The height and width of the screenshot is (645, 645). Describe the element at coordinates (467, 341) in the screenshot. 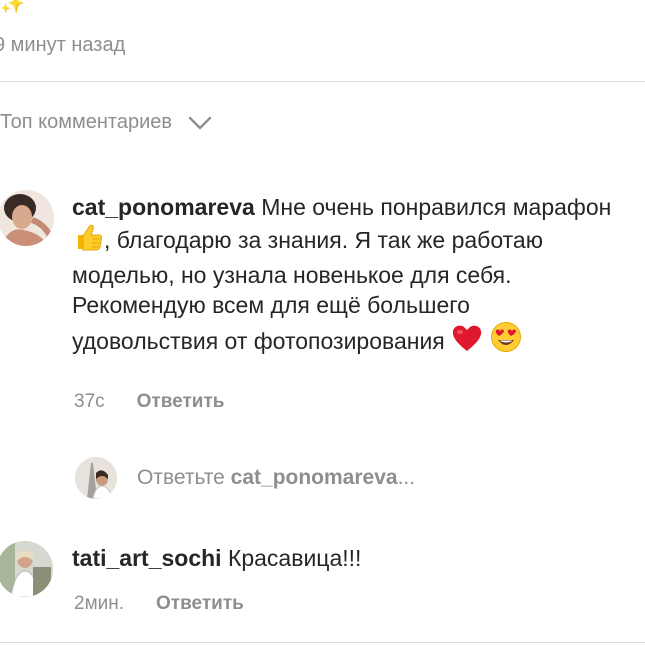

I see `heart-icon` at that location.